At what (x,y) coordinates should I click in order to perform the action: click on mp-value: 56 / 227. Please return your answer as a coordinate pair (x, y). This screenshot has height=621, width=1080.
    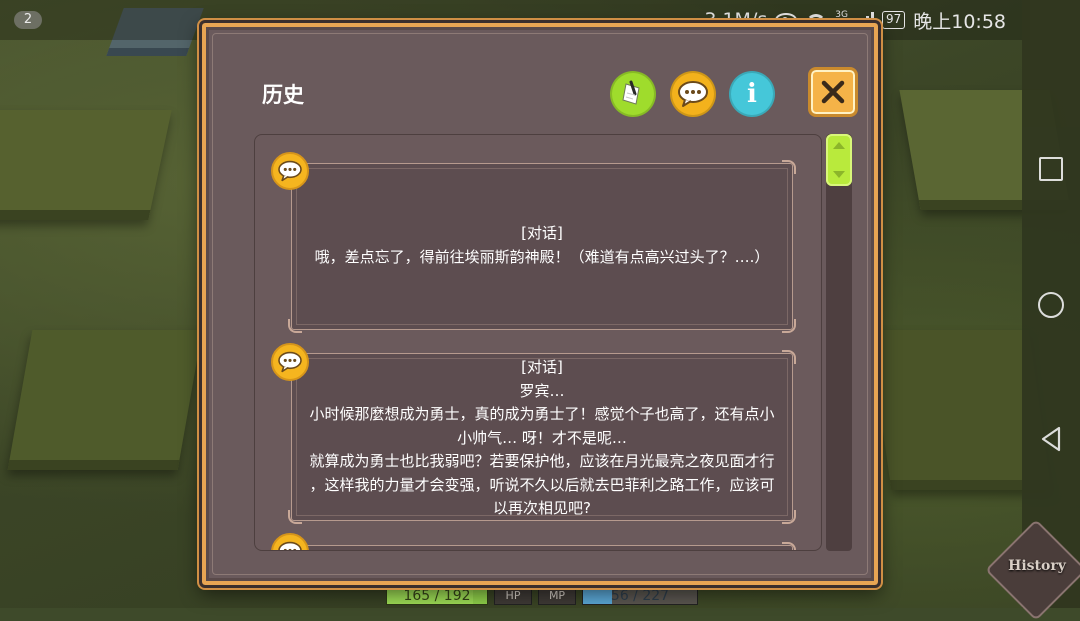
    Looking at the image, I should click on (640, 596).